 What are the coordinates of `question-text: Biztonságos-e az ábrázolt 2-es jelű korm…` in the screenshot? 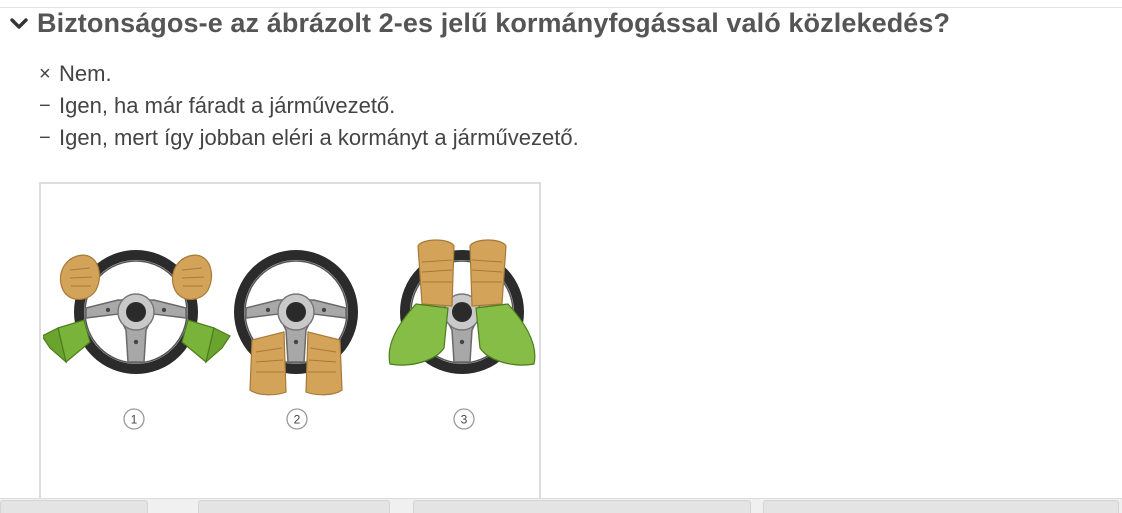 It's located at (494, 23).